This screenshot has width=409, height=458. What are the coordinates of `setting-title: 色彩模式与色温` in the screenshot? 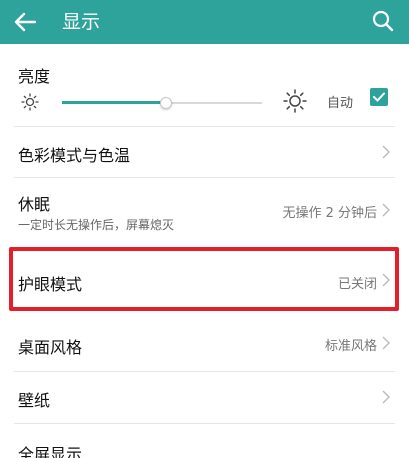 It's located at (74, 155).